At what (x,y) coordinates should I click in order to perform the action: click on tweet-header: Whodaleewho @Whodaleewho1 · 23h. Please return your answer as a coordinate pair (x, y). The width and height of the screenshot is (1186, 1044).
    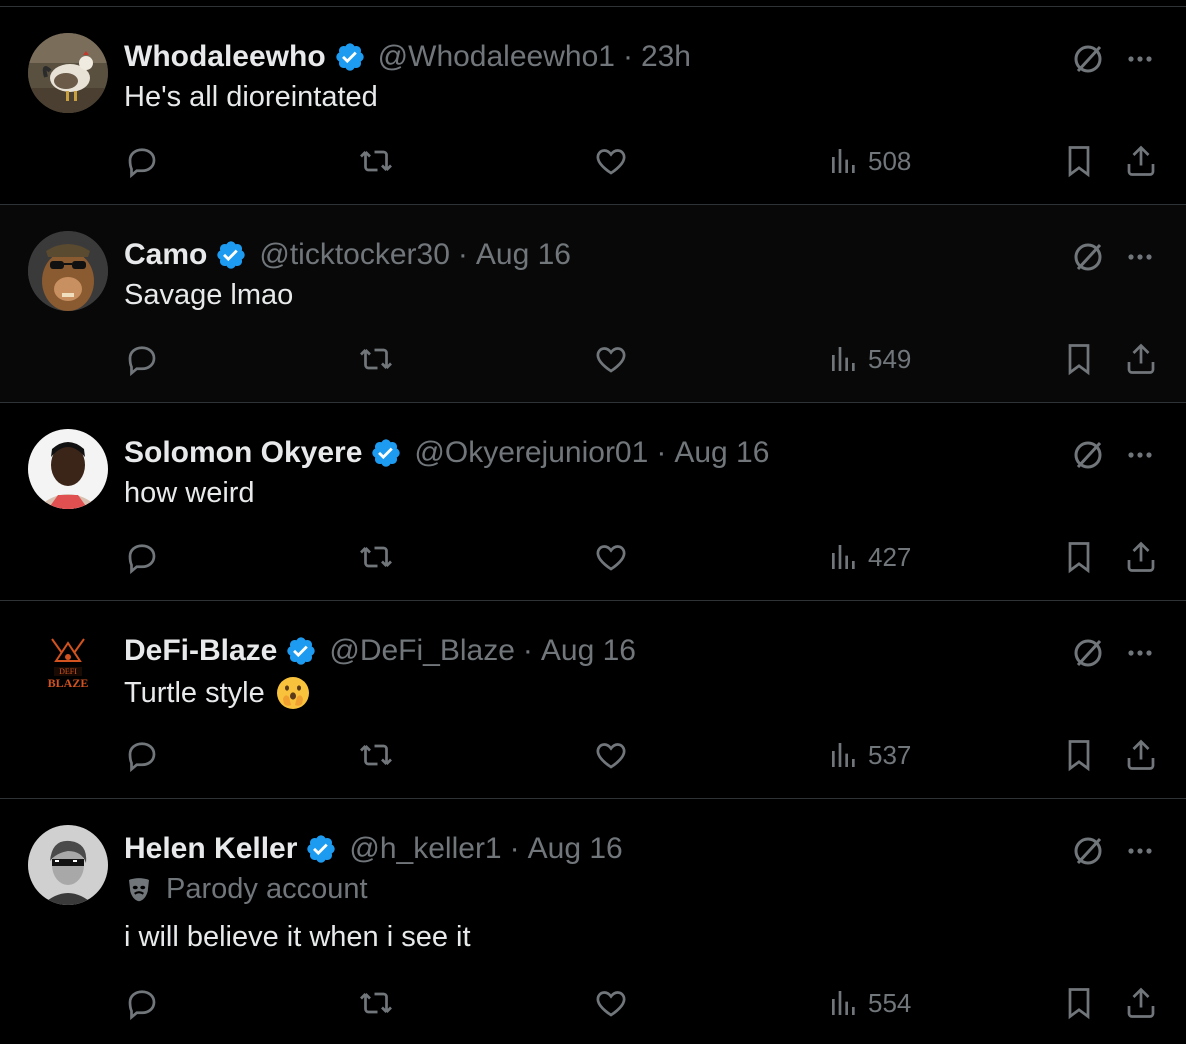
    Looking at the image, I should click on (407, 57).